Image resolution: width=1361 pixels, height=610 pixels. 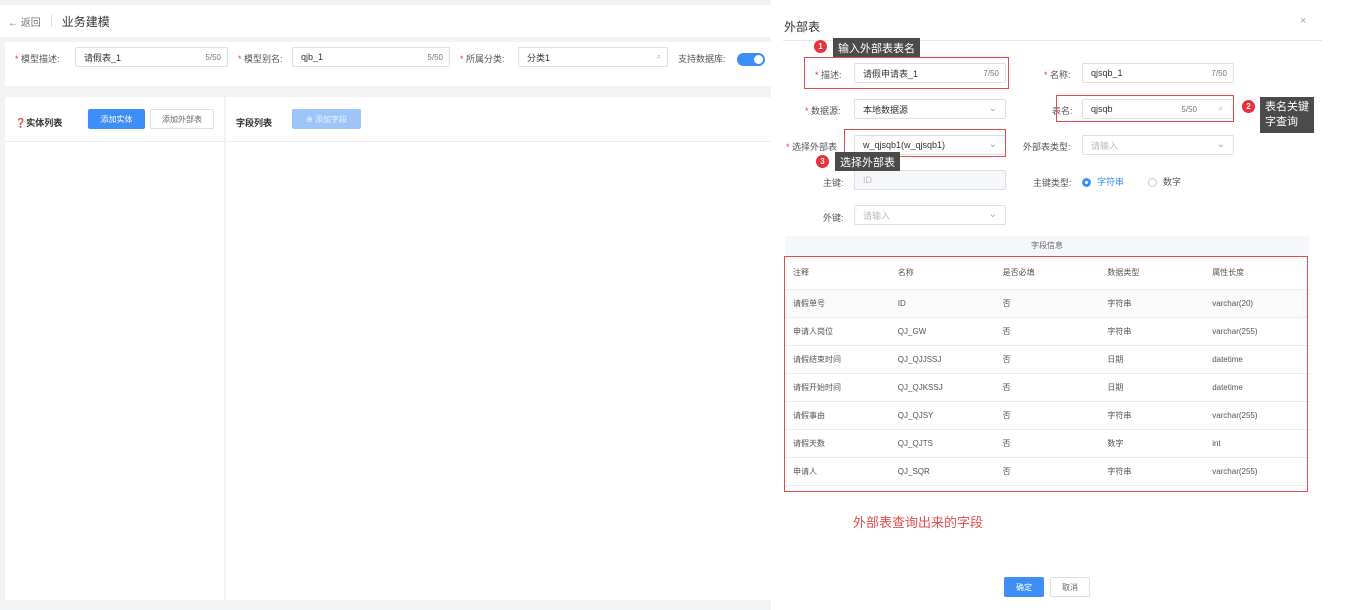 What do you see at coordinates (1024, 587) in the screenshot?
I see `confirm-button: 确定` at bounding box center [1024, 587].